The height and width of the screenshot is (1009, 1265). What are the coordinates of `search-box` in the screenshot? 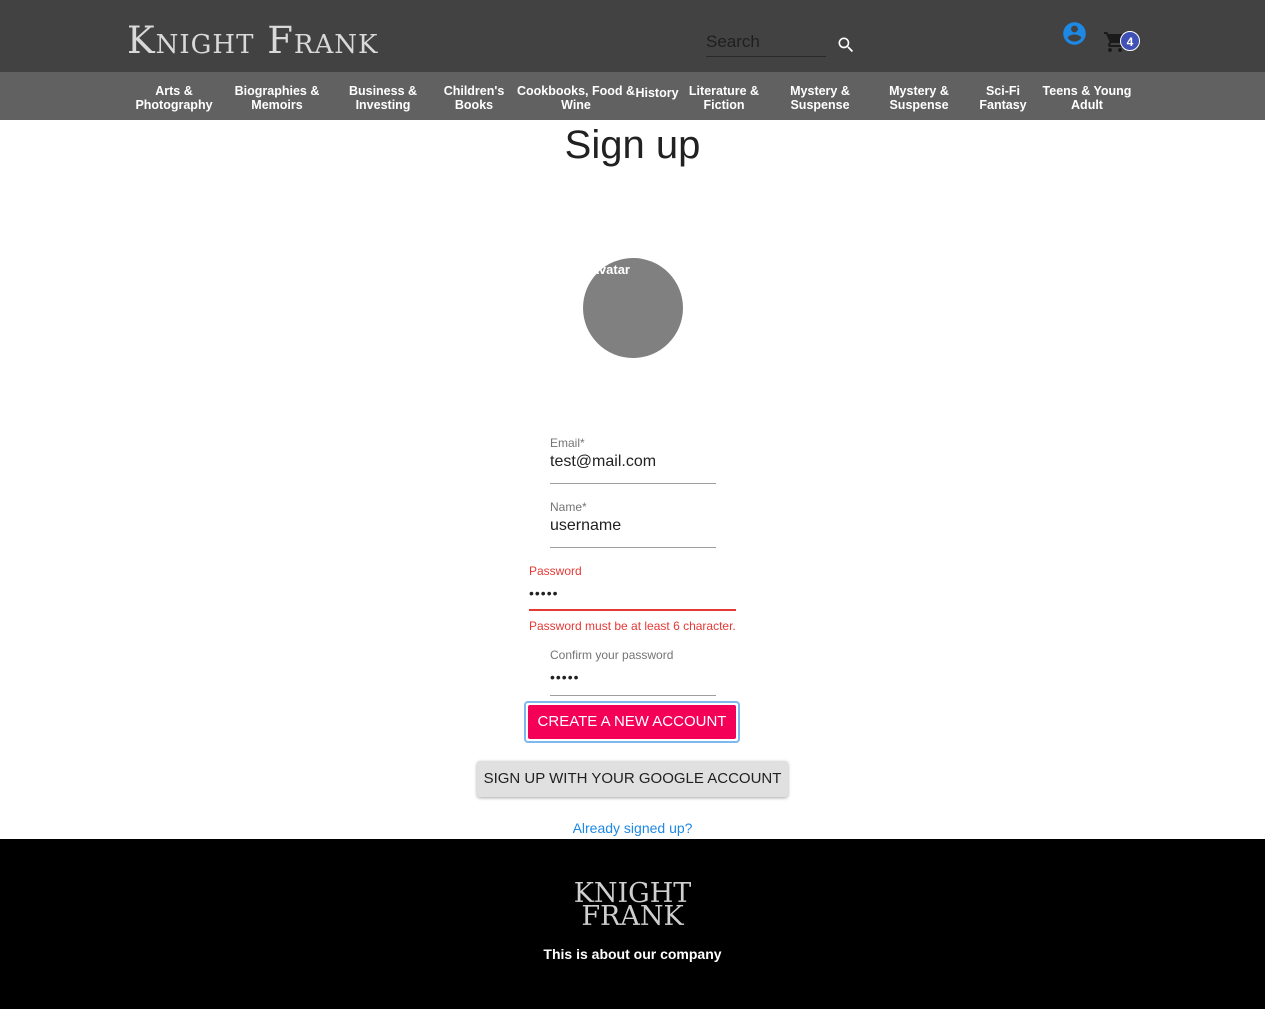 It's located at (766, 42).